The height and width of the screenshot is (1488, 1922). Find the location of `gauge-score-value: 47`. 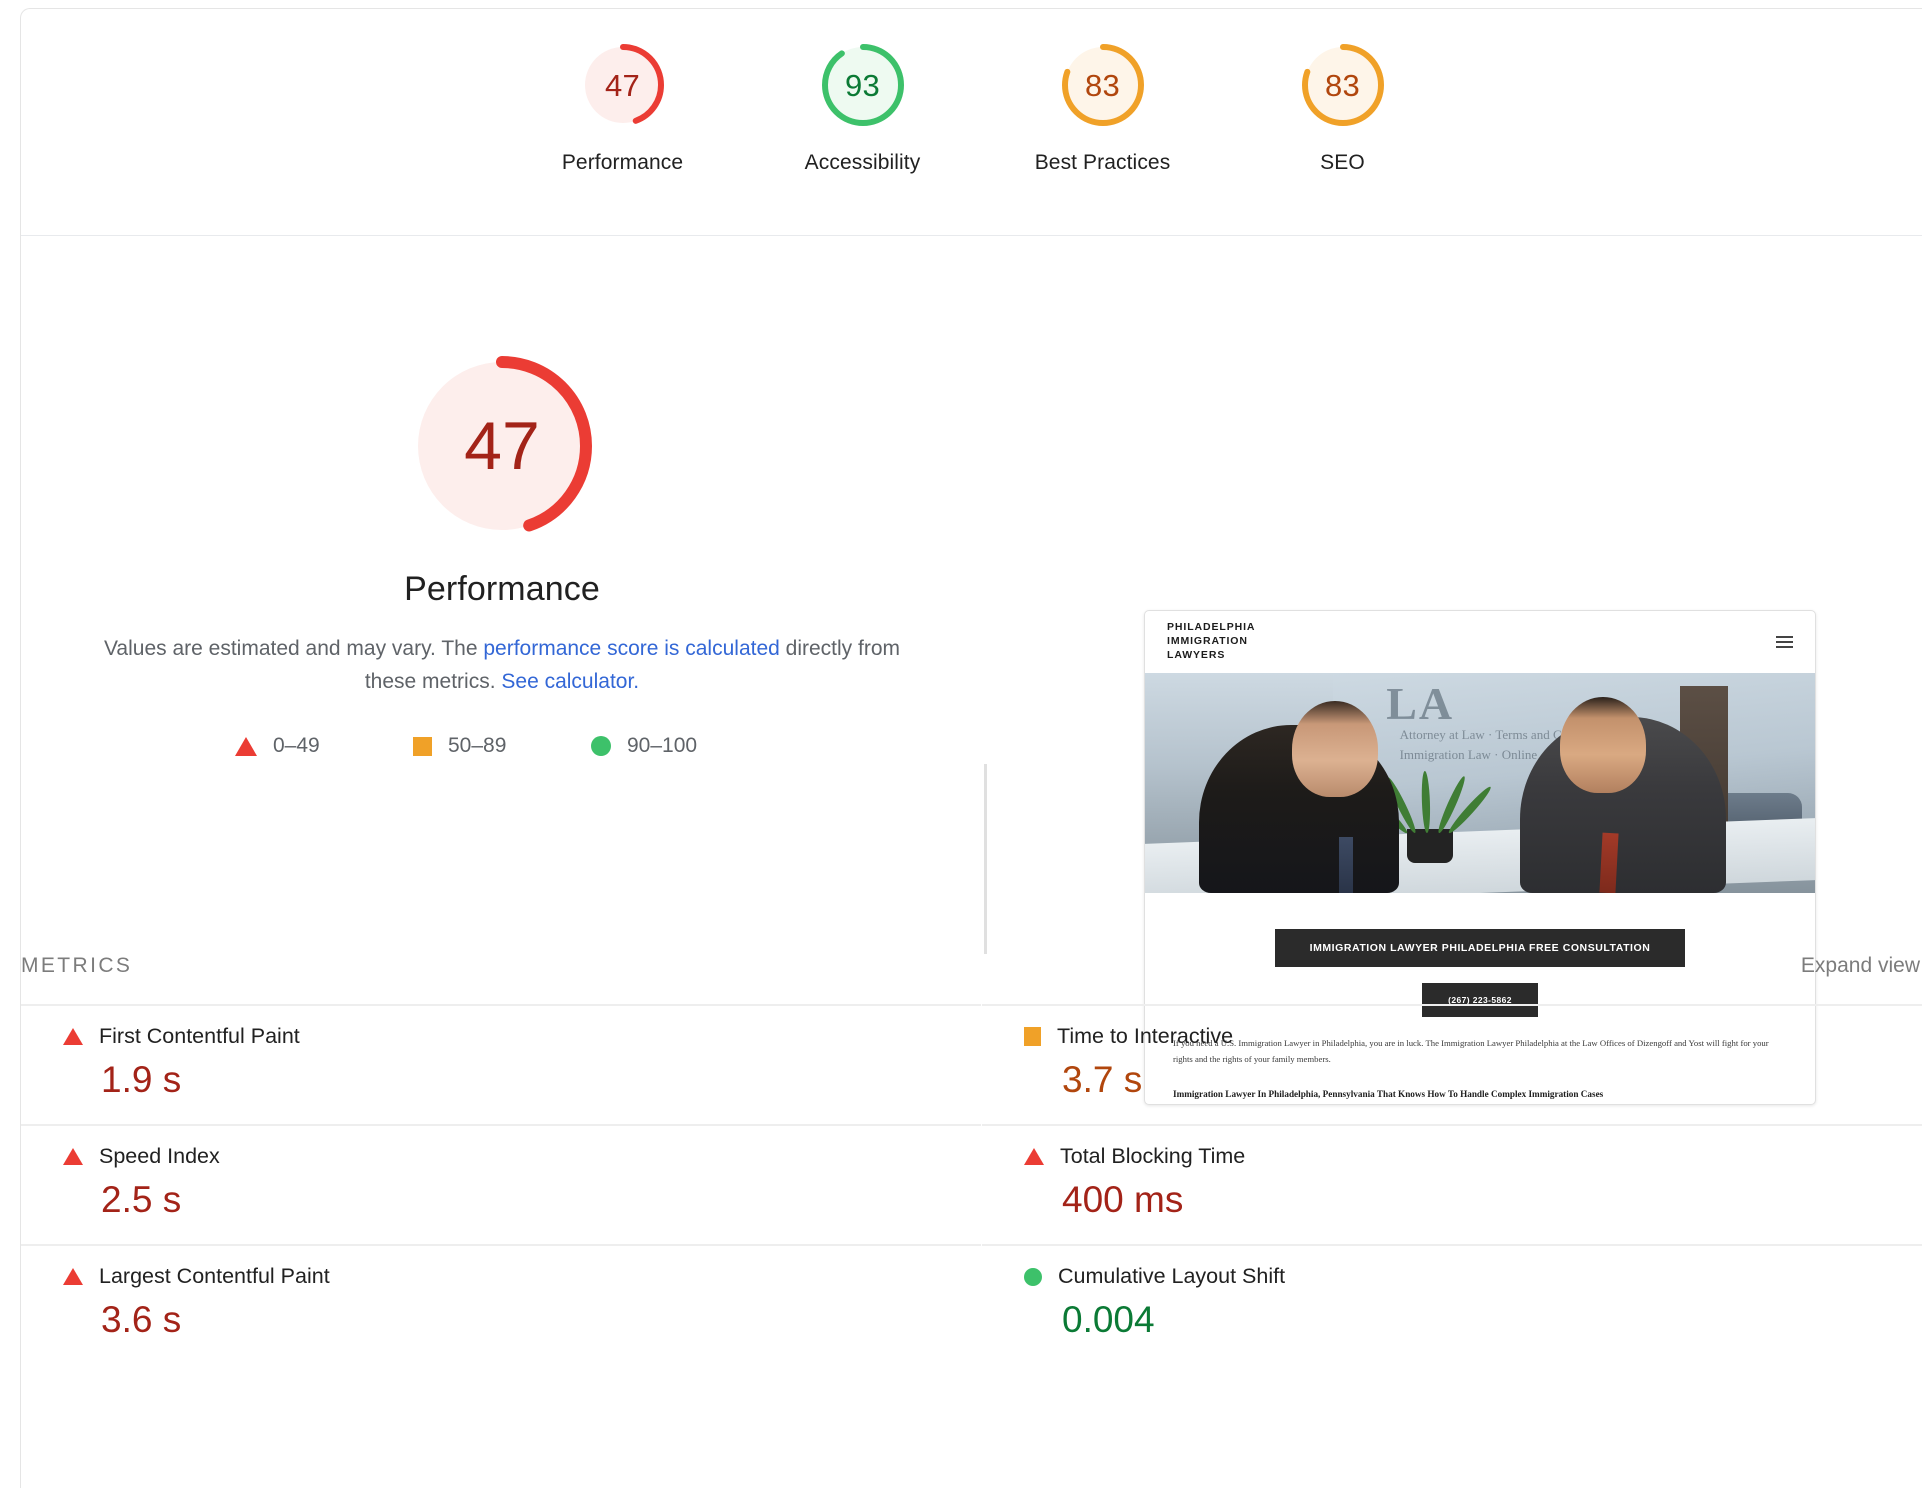

gauge-score-value: 47 is located at coordinates (622, 85).